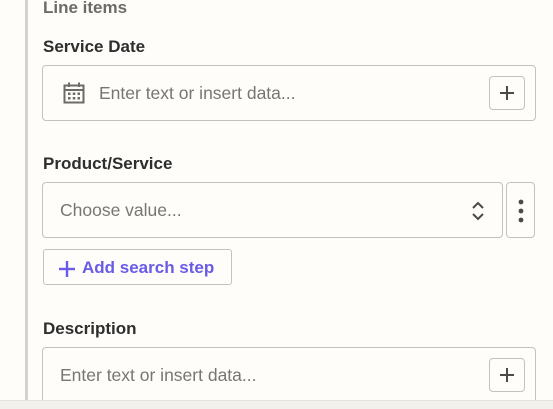  Describe the element at coordinates (26, 200) in the screenshot. I see `left-divider` at that location.